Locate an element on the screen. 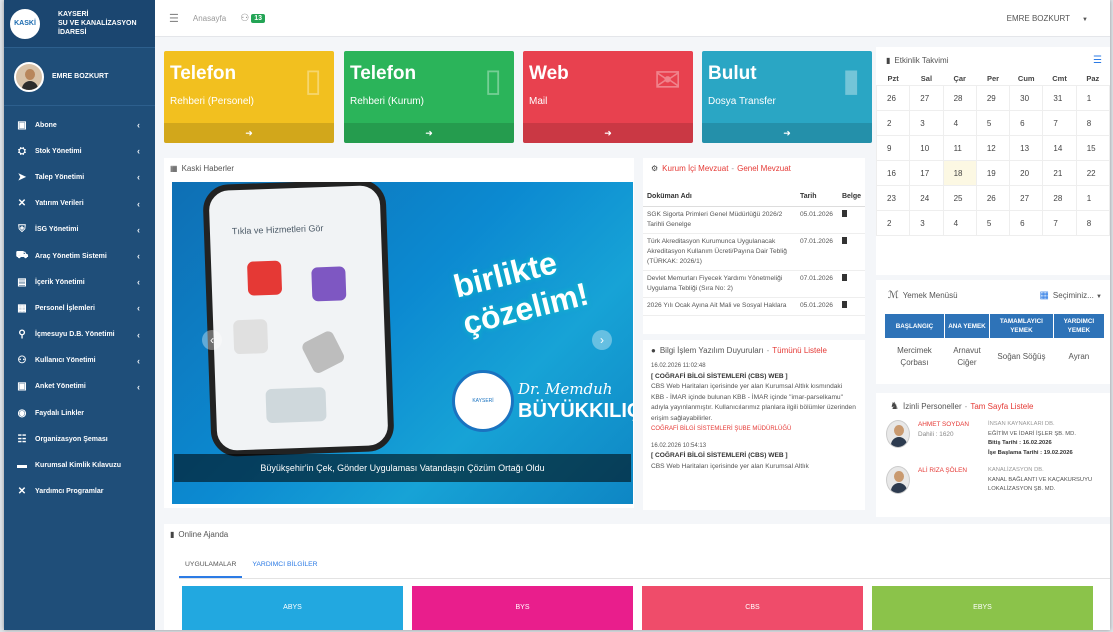 The height and width of the screenshot is (632, 1113). calendar-day: 19 is located at coordinates (993, 173).